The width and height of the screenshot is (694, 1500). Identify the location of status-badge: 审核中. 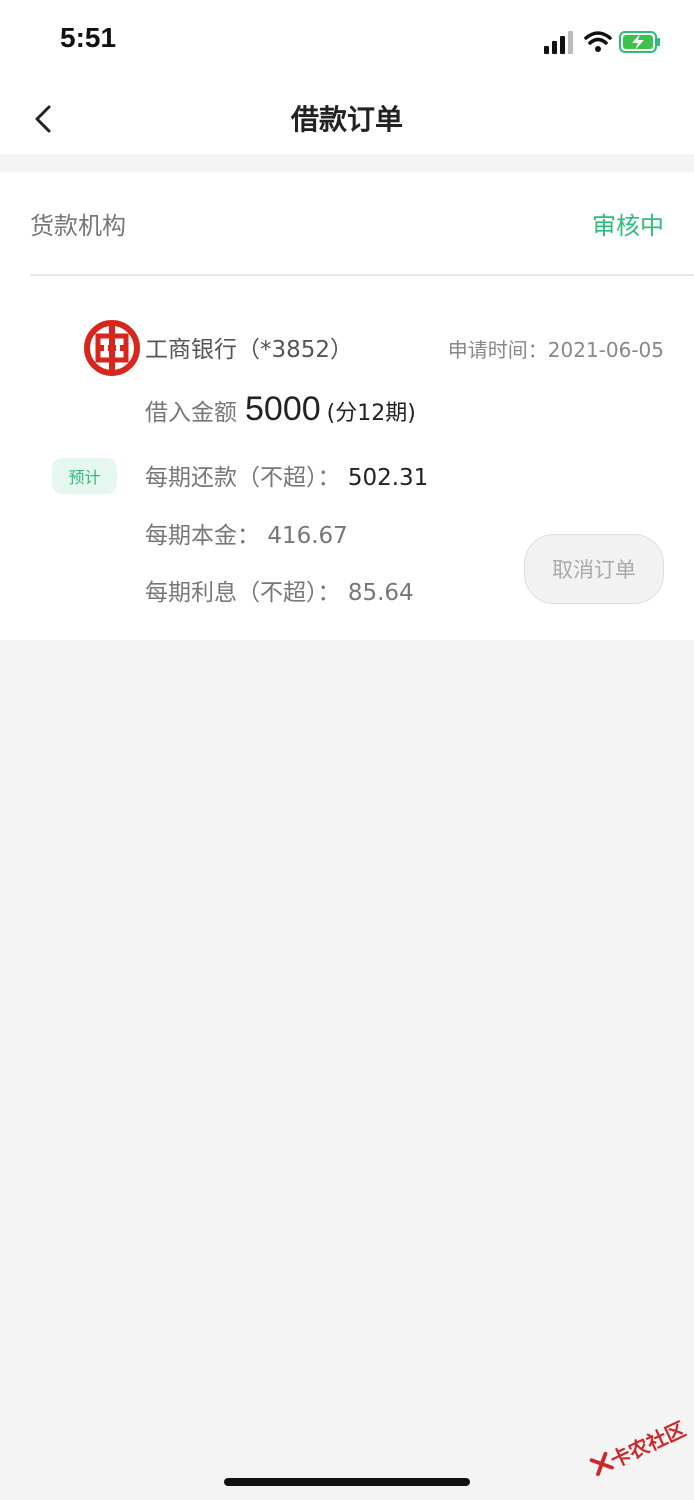
(628, 226).